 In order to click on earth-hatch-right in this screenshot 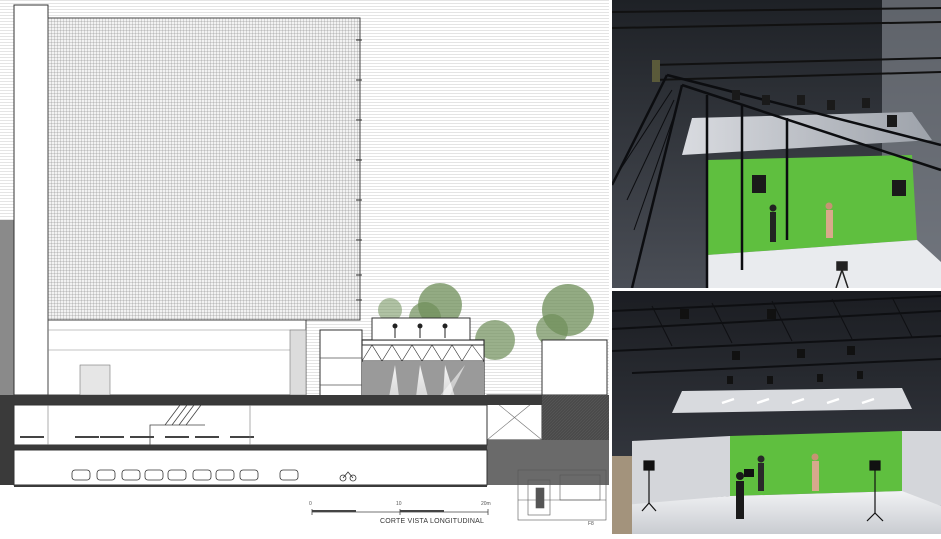, I will do `click(577, 420)`.